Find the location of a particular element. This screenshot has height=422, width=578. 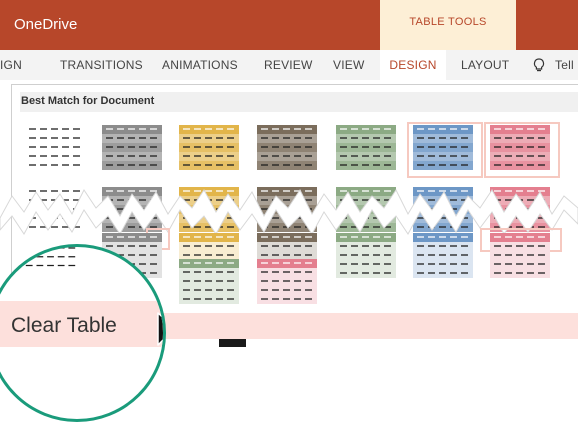

gallery-section-title: Best Match for Document is located at coordinates (88, 101).